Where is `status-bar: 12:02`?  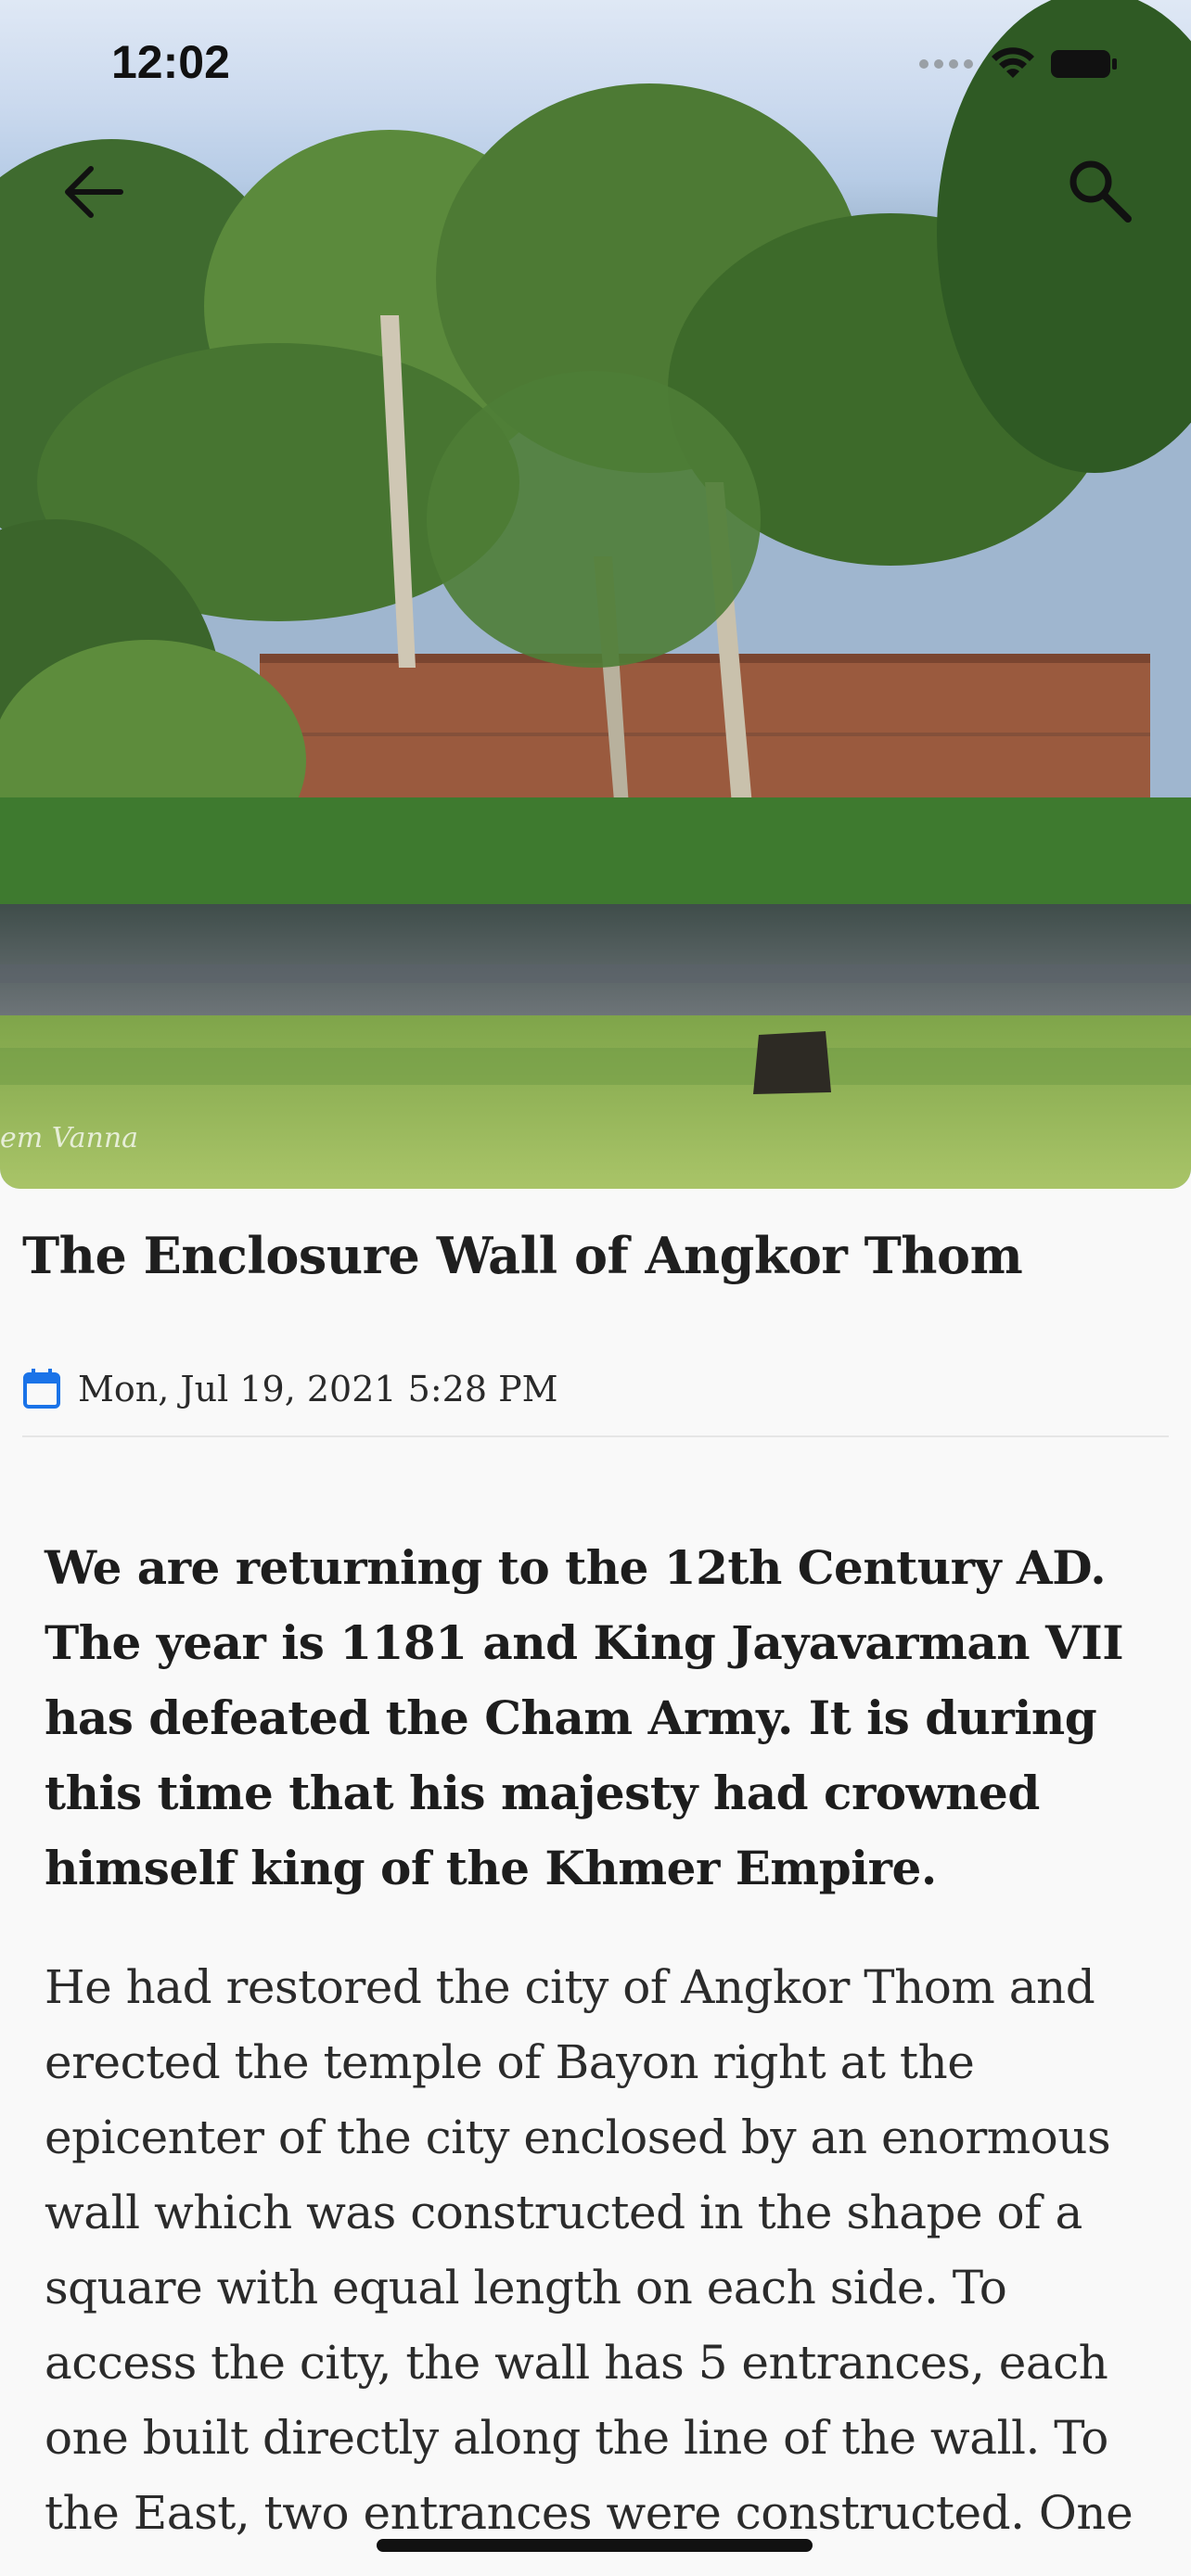
status-bar: 12:02 is located at coordinates (595, 65).